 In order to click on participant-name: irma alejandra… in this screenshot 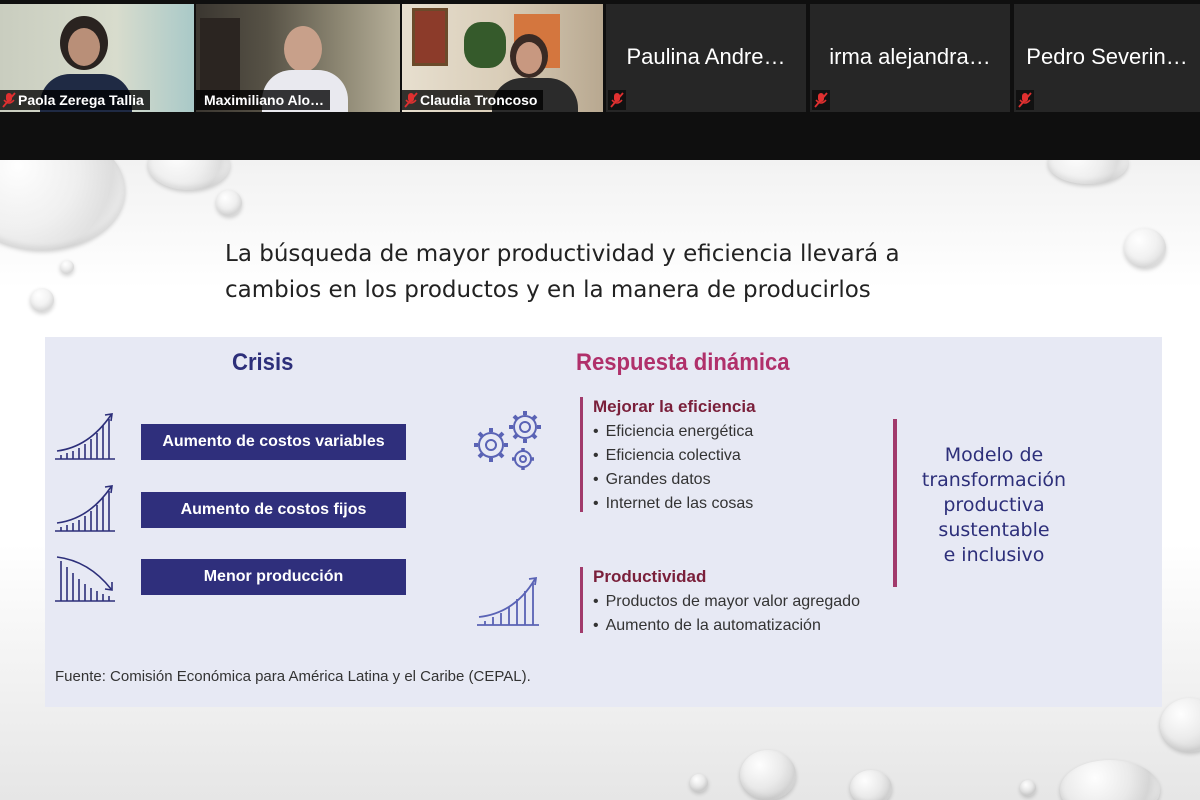, I will do `click(910, 56)`.